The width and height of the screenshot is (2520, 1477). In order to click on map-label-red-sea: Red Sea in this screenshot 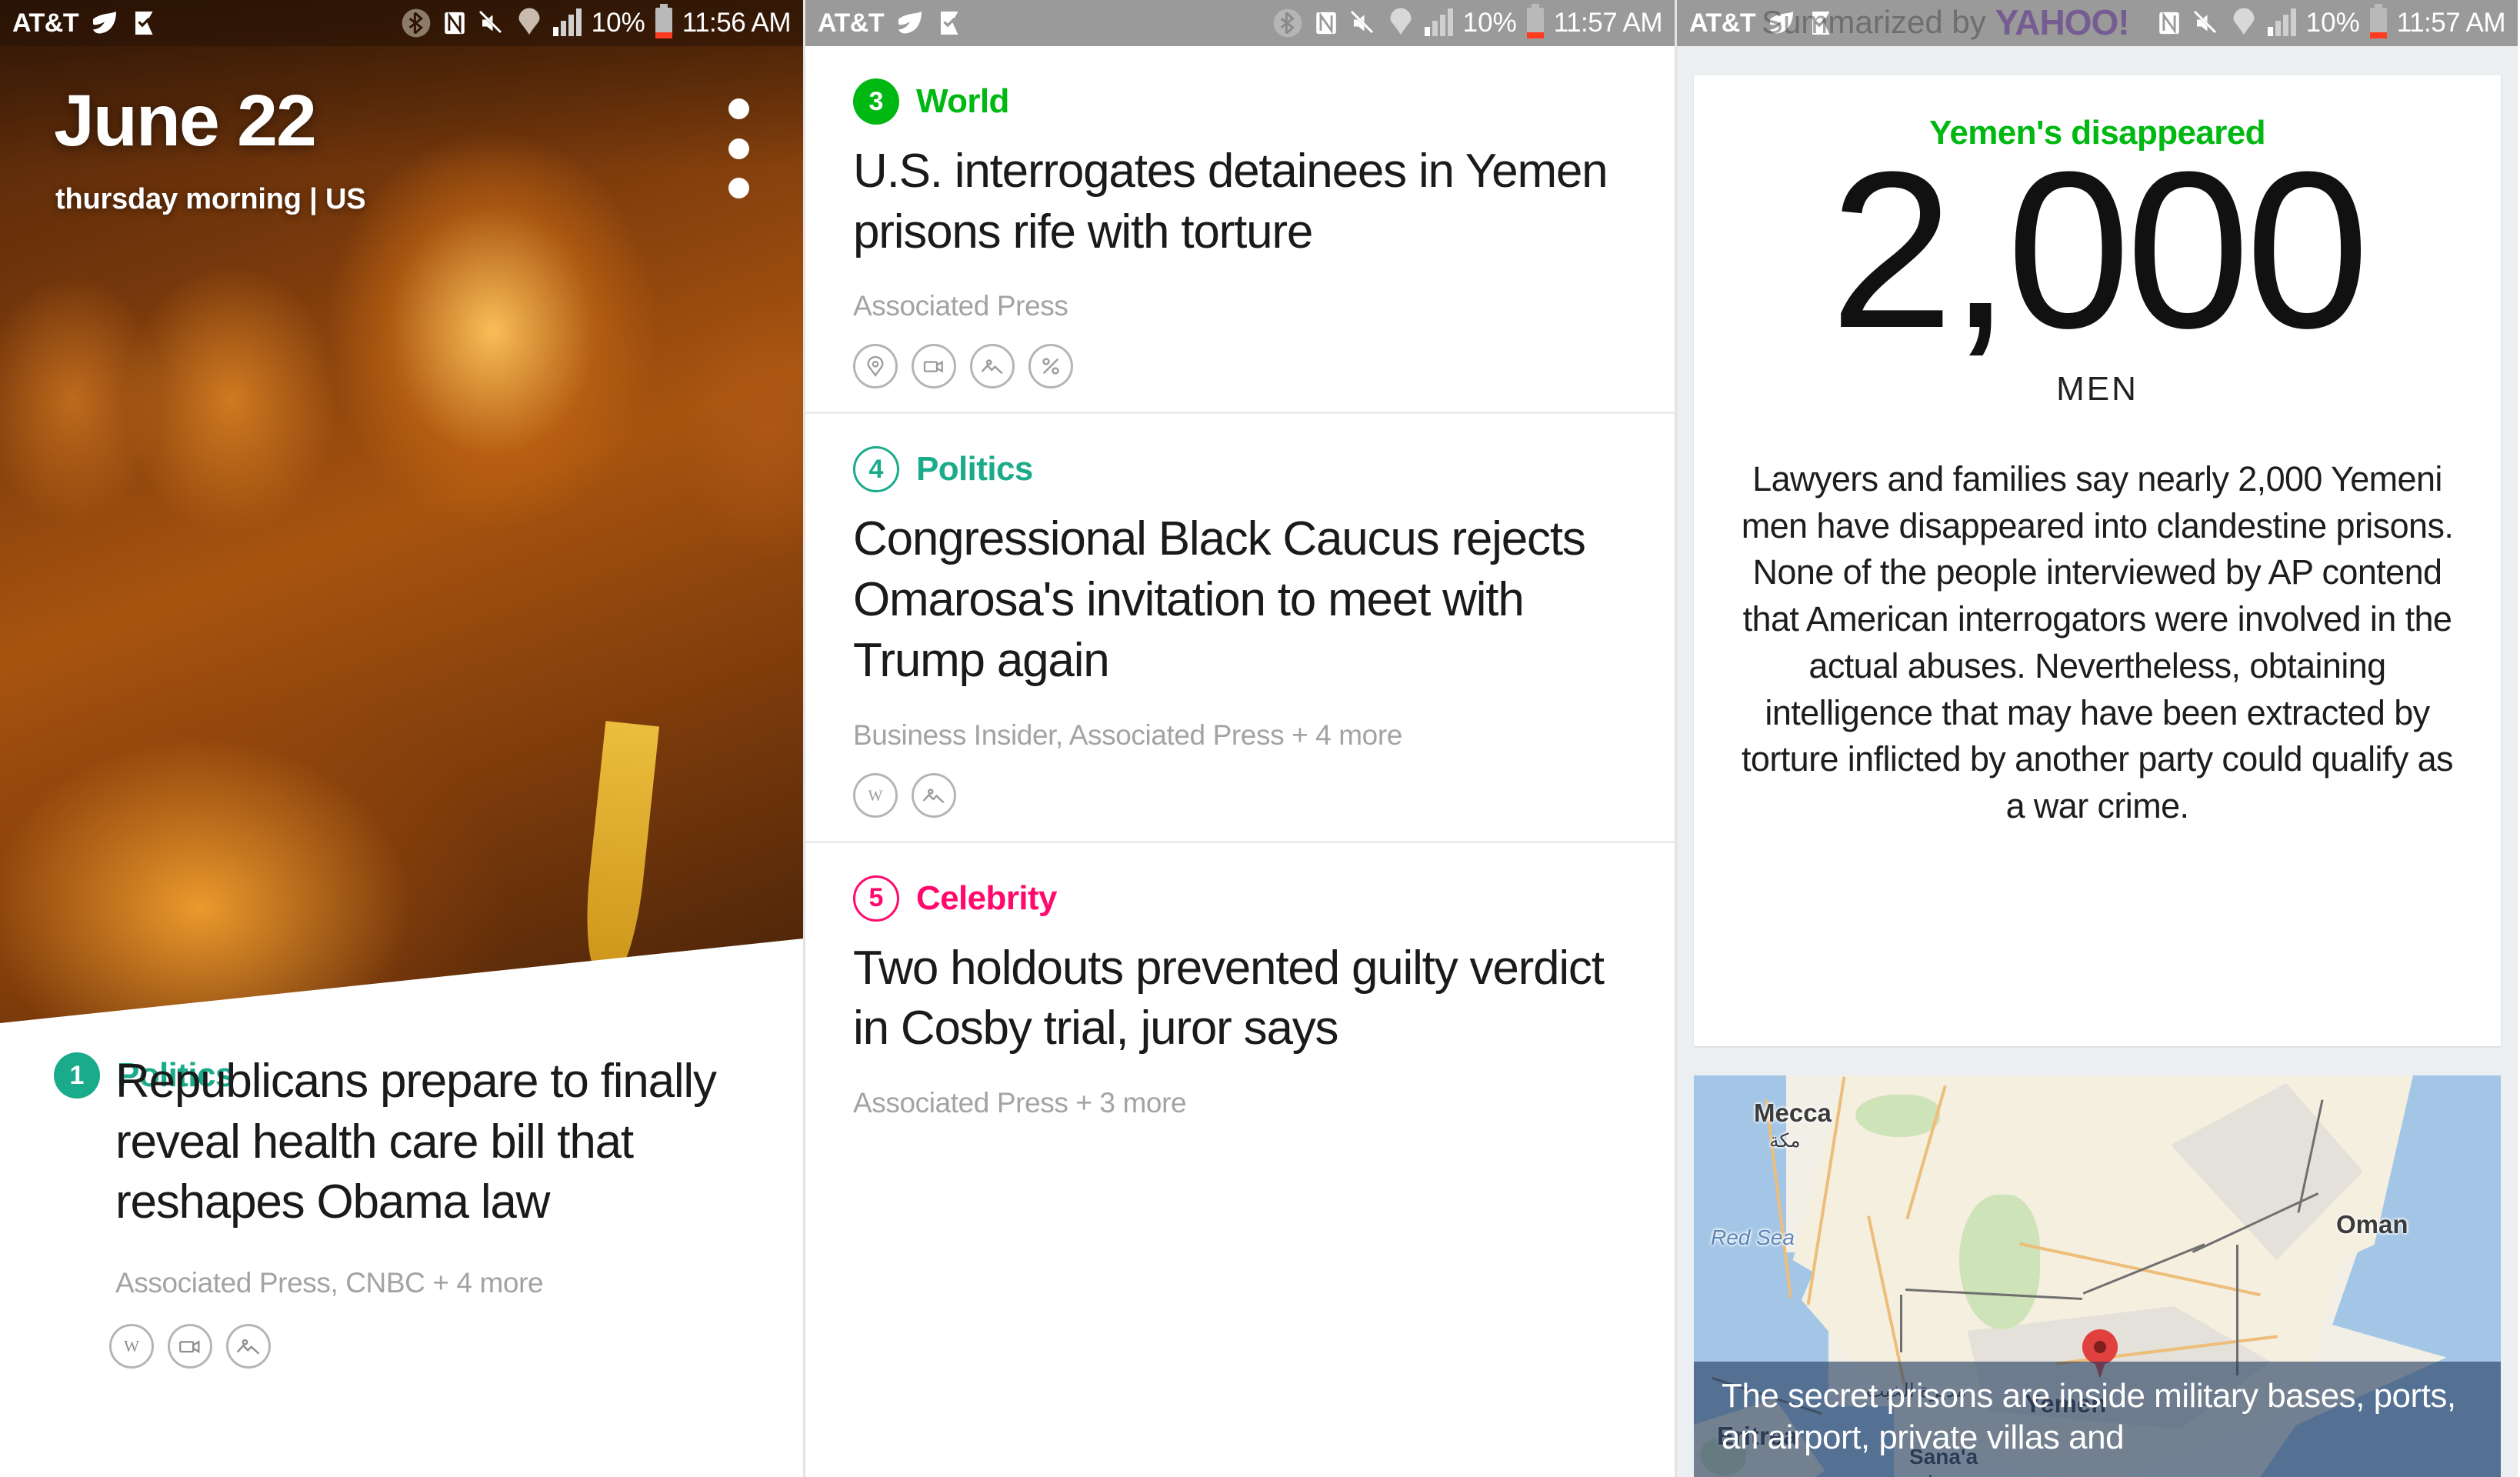, I will do `click(1753, 1237)`.